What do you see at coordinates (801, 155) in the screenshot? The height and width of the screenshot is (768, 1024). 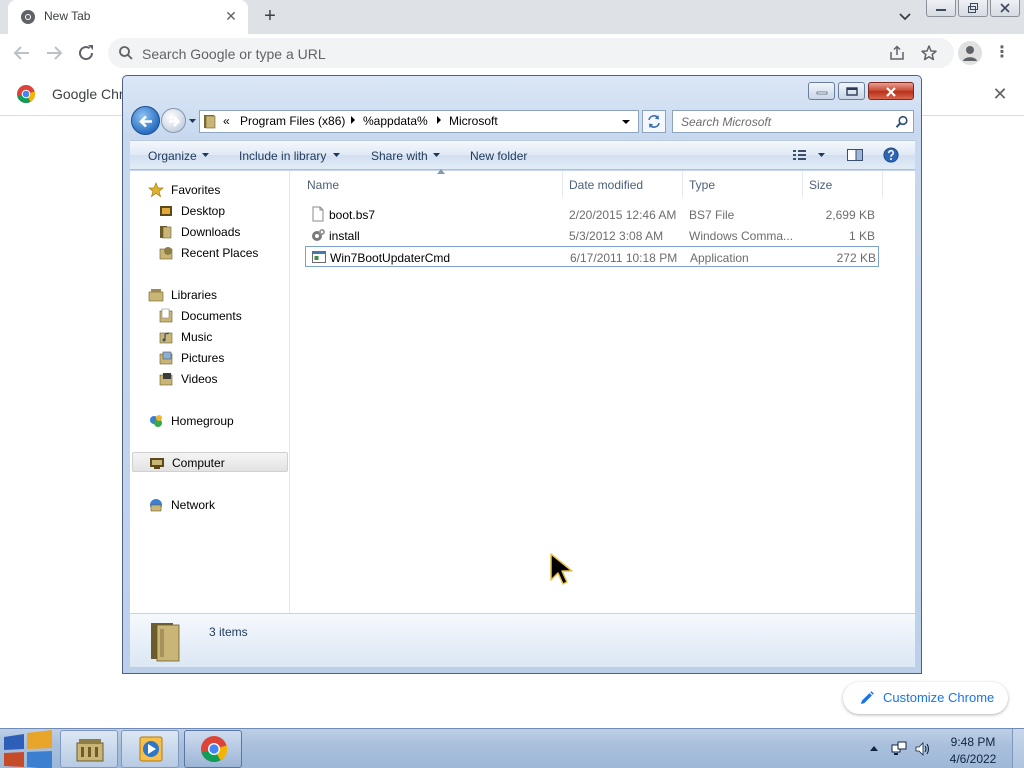 I see `change-view-icon` at bounding box center [801, 155].